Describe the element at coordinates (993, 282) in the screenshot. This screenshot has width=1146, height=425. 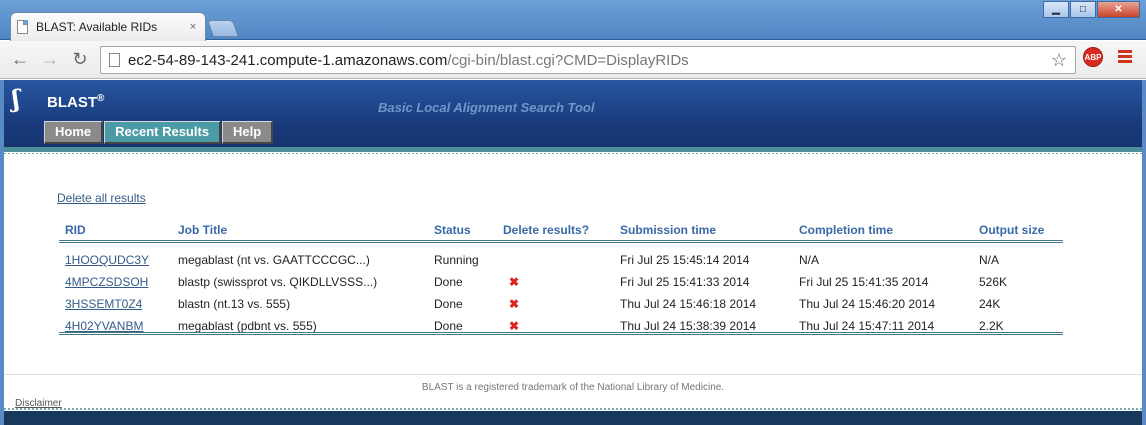
I see `output-size: 526K` at that location.